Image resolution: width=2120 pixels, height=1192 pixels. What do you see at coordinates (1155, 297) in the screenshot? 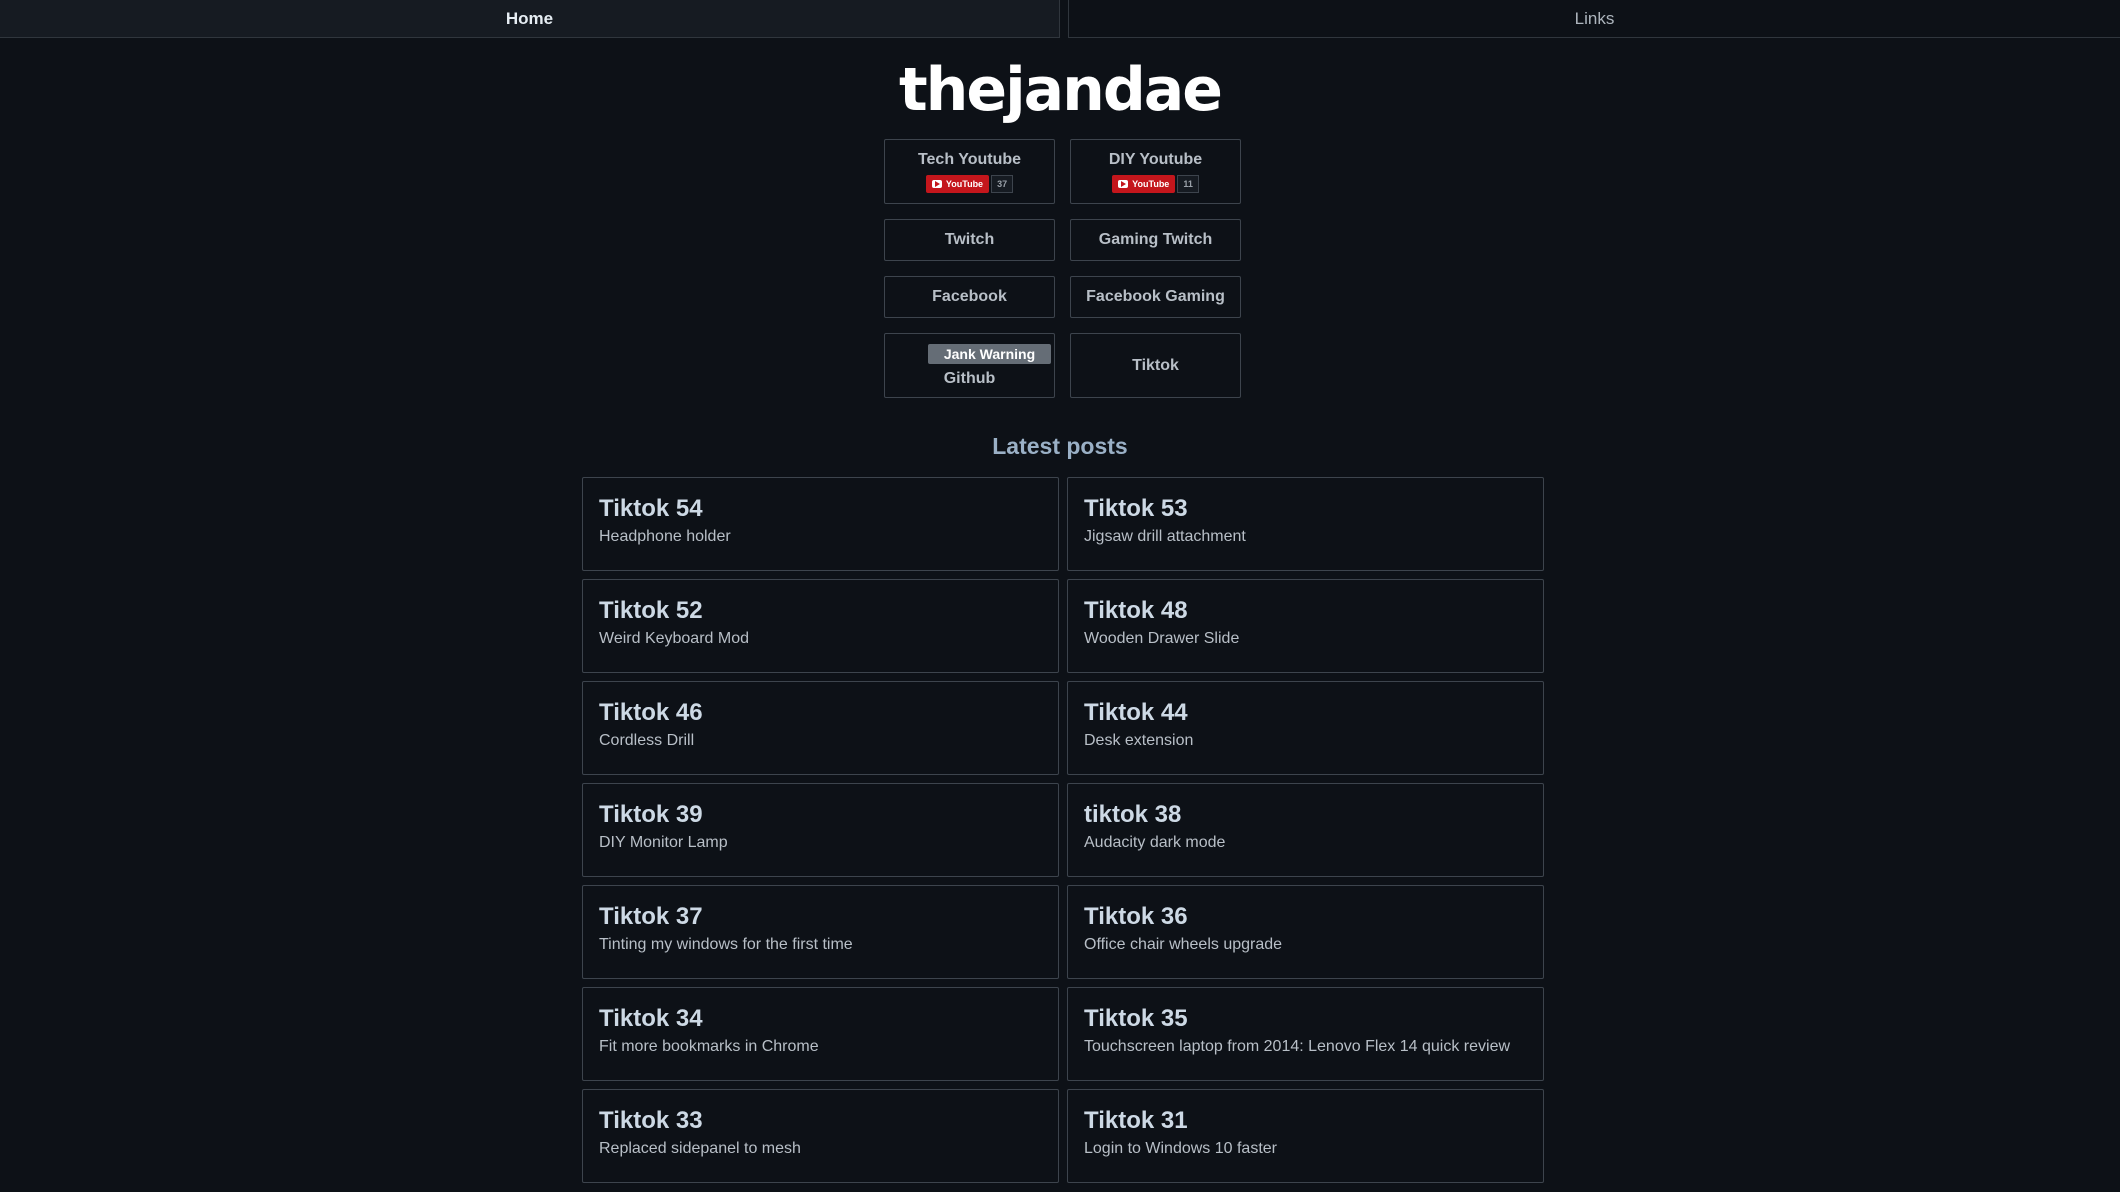
I see `facebook-gaming-link: Facebook Gaming` at bounding box center [1155, 297].